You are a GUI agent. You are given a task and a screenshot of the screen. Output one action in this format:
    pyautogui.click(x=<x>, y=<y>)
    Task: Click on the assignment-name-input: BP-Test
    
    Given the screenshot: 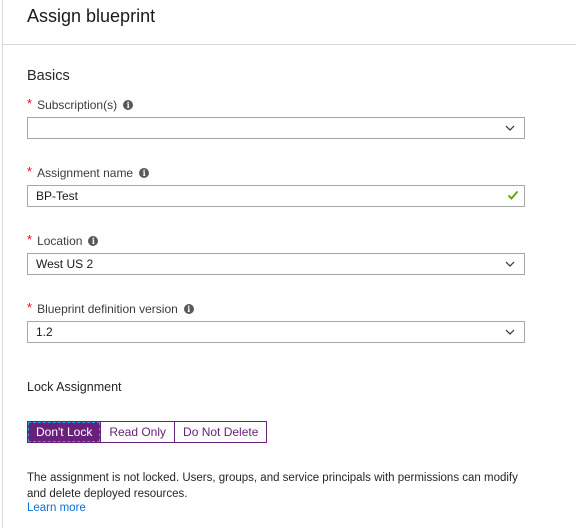 What is the action you would take?
    pyautogui.click(x=276, y=196)
    